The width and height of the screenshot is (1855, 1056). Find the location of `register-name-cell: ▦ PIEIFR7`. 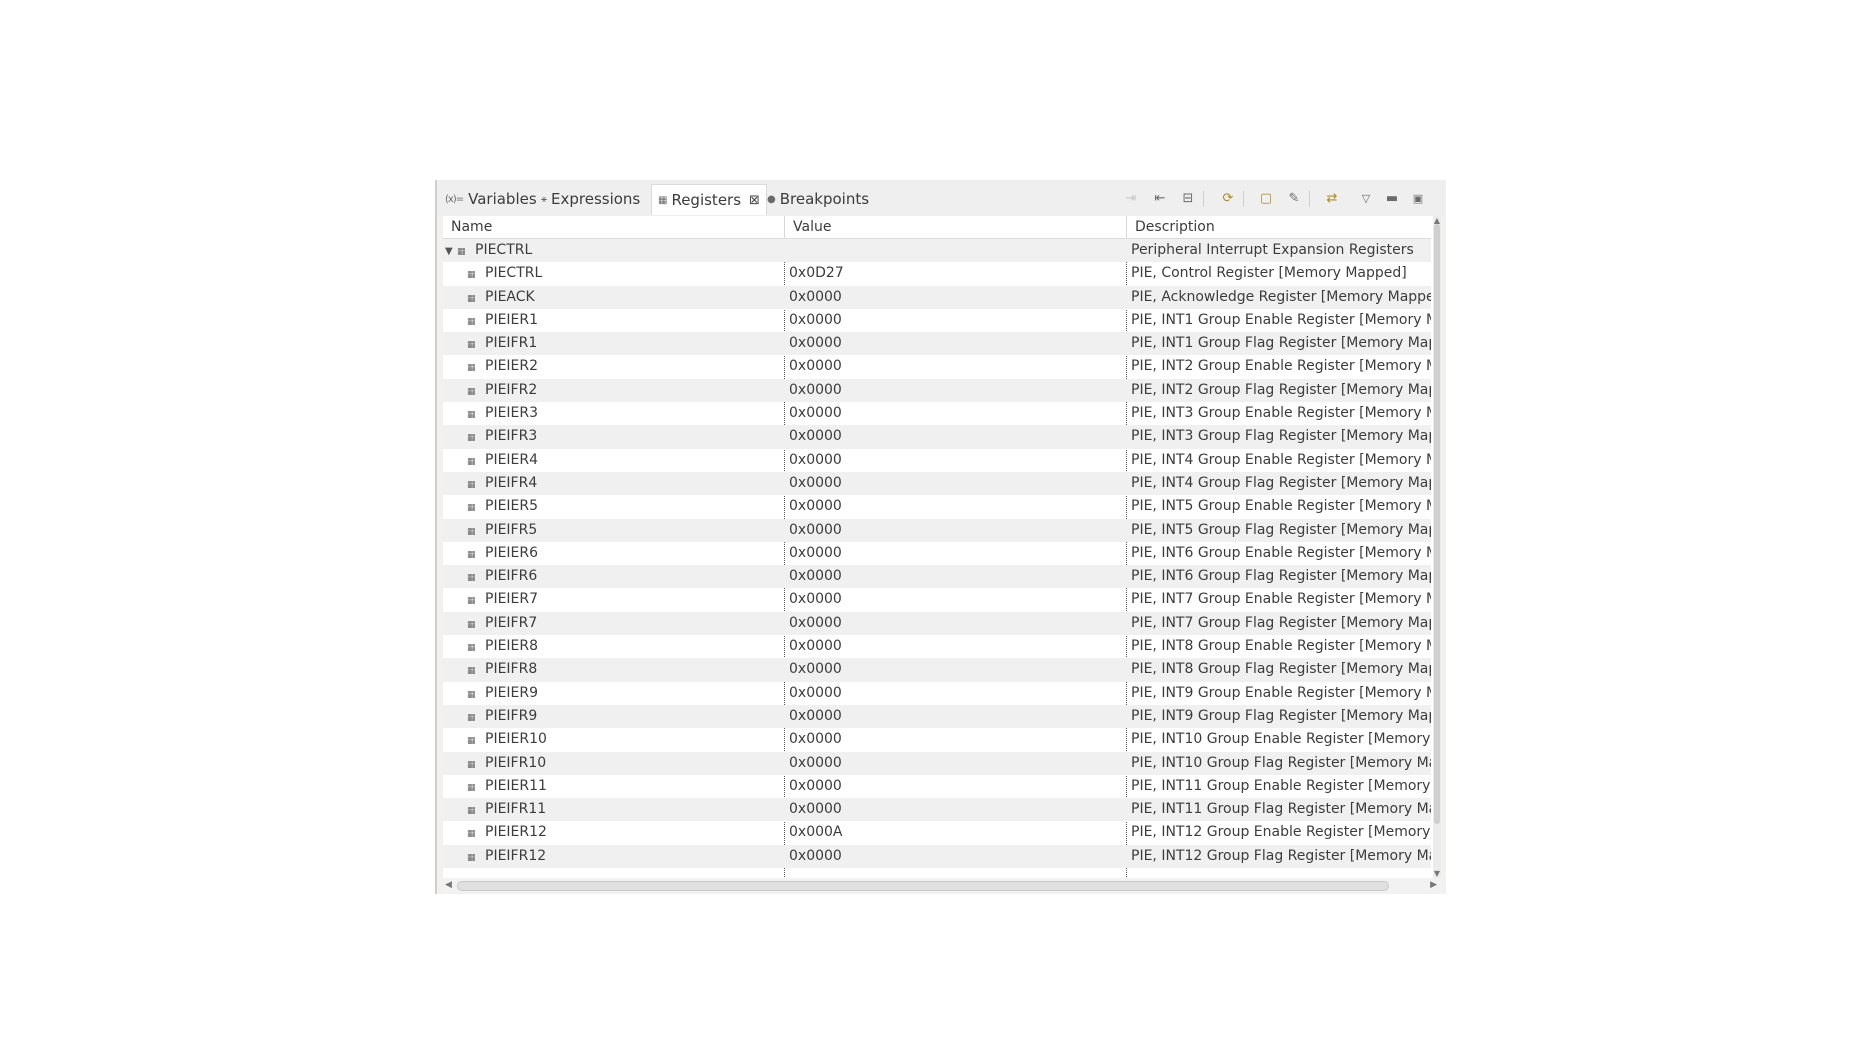

register-name-cell: ▦ PIEIFR7 is located at coordinates (625, 624).